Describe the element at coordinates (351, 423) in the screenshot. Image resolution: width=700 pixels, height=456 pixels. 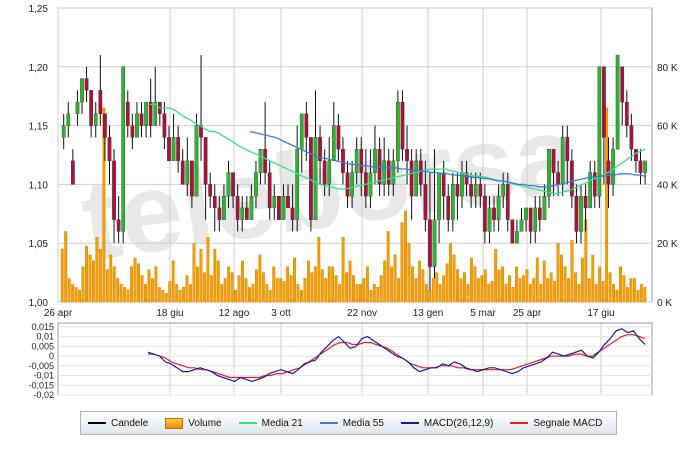
I see `legend-item-media-55: Media 55` at that location.